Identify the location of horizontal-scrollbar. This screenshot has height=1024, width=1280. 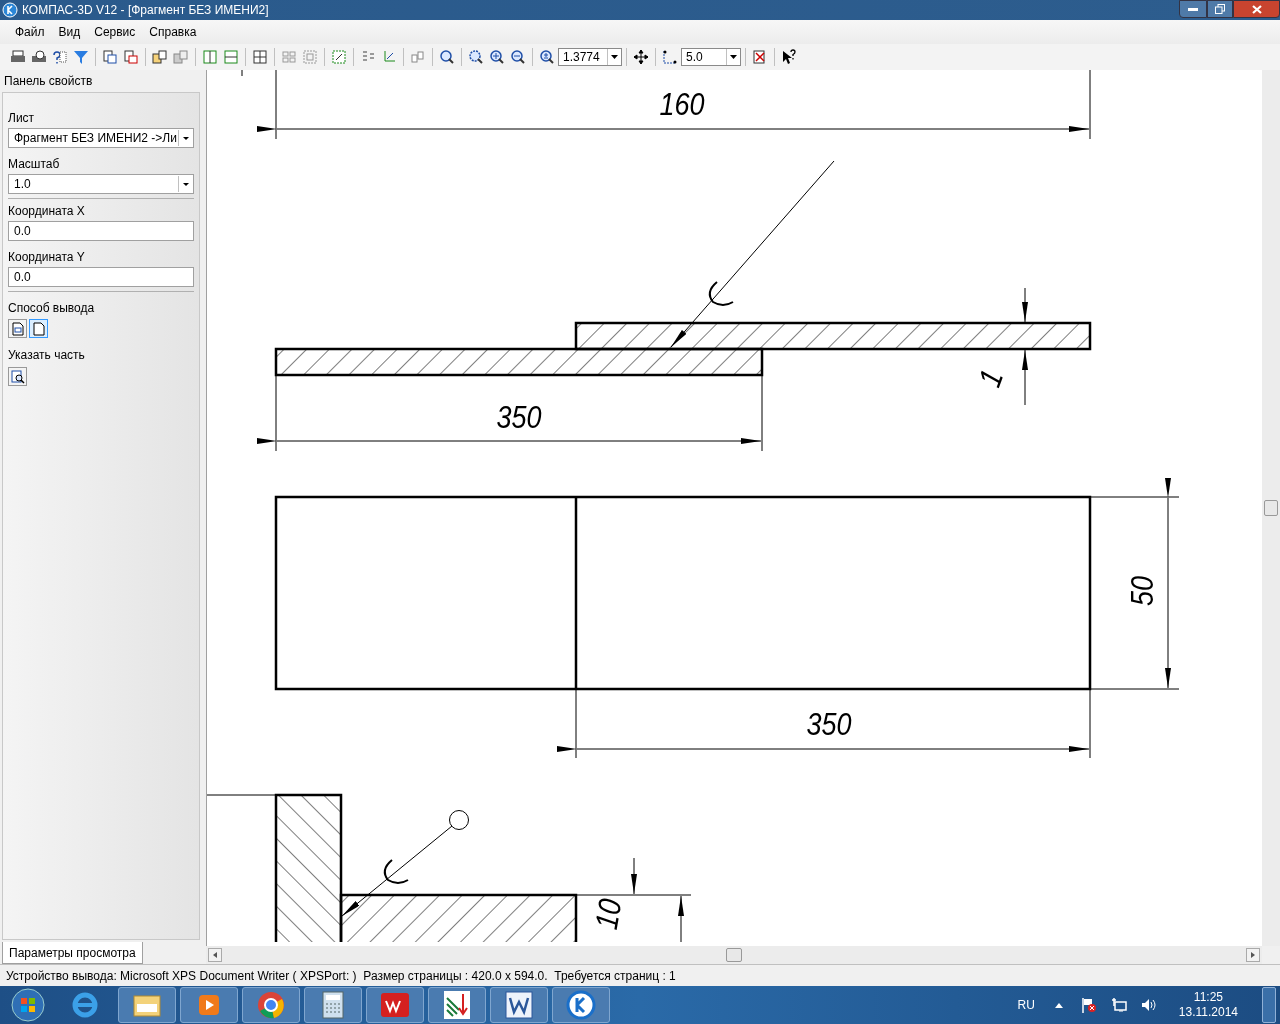
(734, 955).